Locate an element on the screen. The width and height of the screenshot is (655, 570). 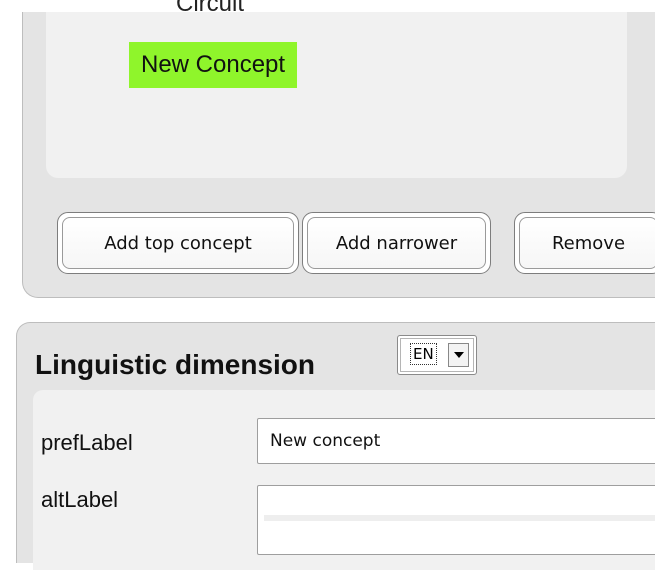
dropdown-button is located at coordinates (458, 355).